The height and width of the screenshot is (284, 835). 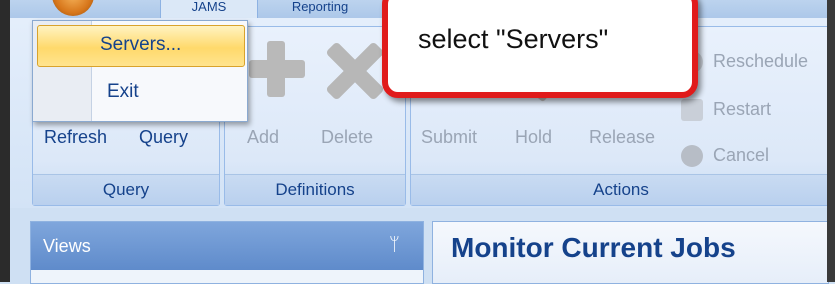 I want to click on instruction-callout: select "Servers", so click(x=540, y=49).